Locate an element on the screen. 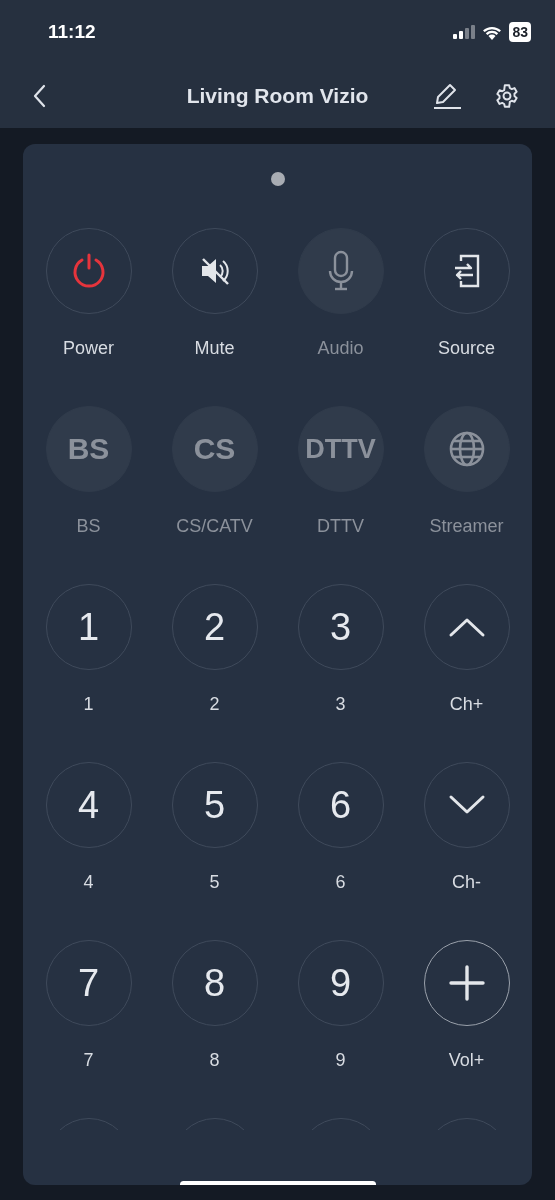  page-dot is located at coordinates (277, 179).